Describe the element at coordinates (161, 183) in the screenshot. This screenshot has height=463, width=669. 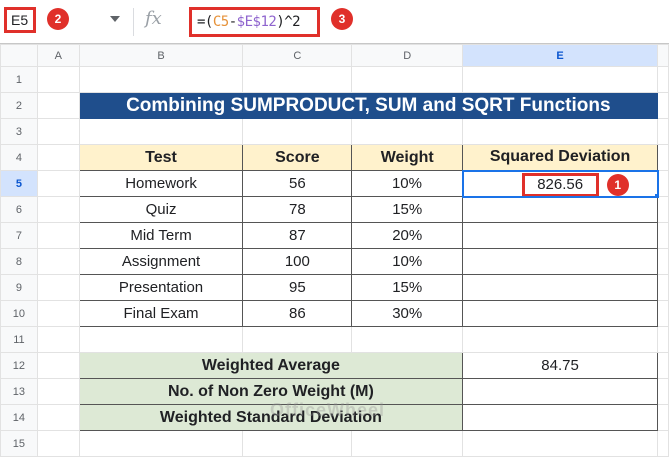
I see `test-cell: Homework` at that location.